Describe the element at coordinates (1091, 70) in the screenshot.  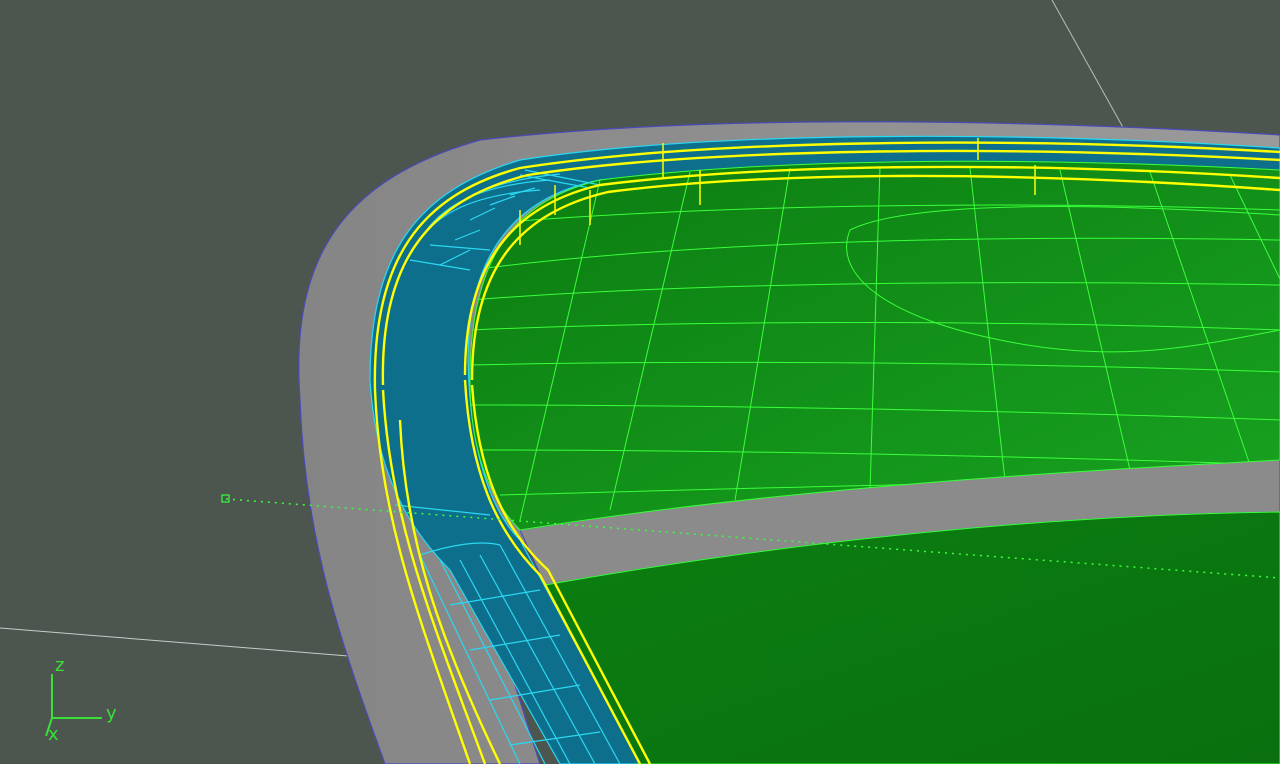
I see `grid-line` at that location.